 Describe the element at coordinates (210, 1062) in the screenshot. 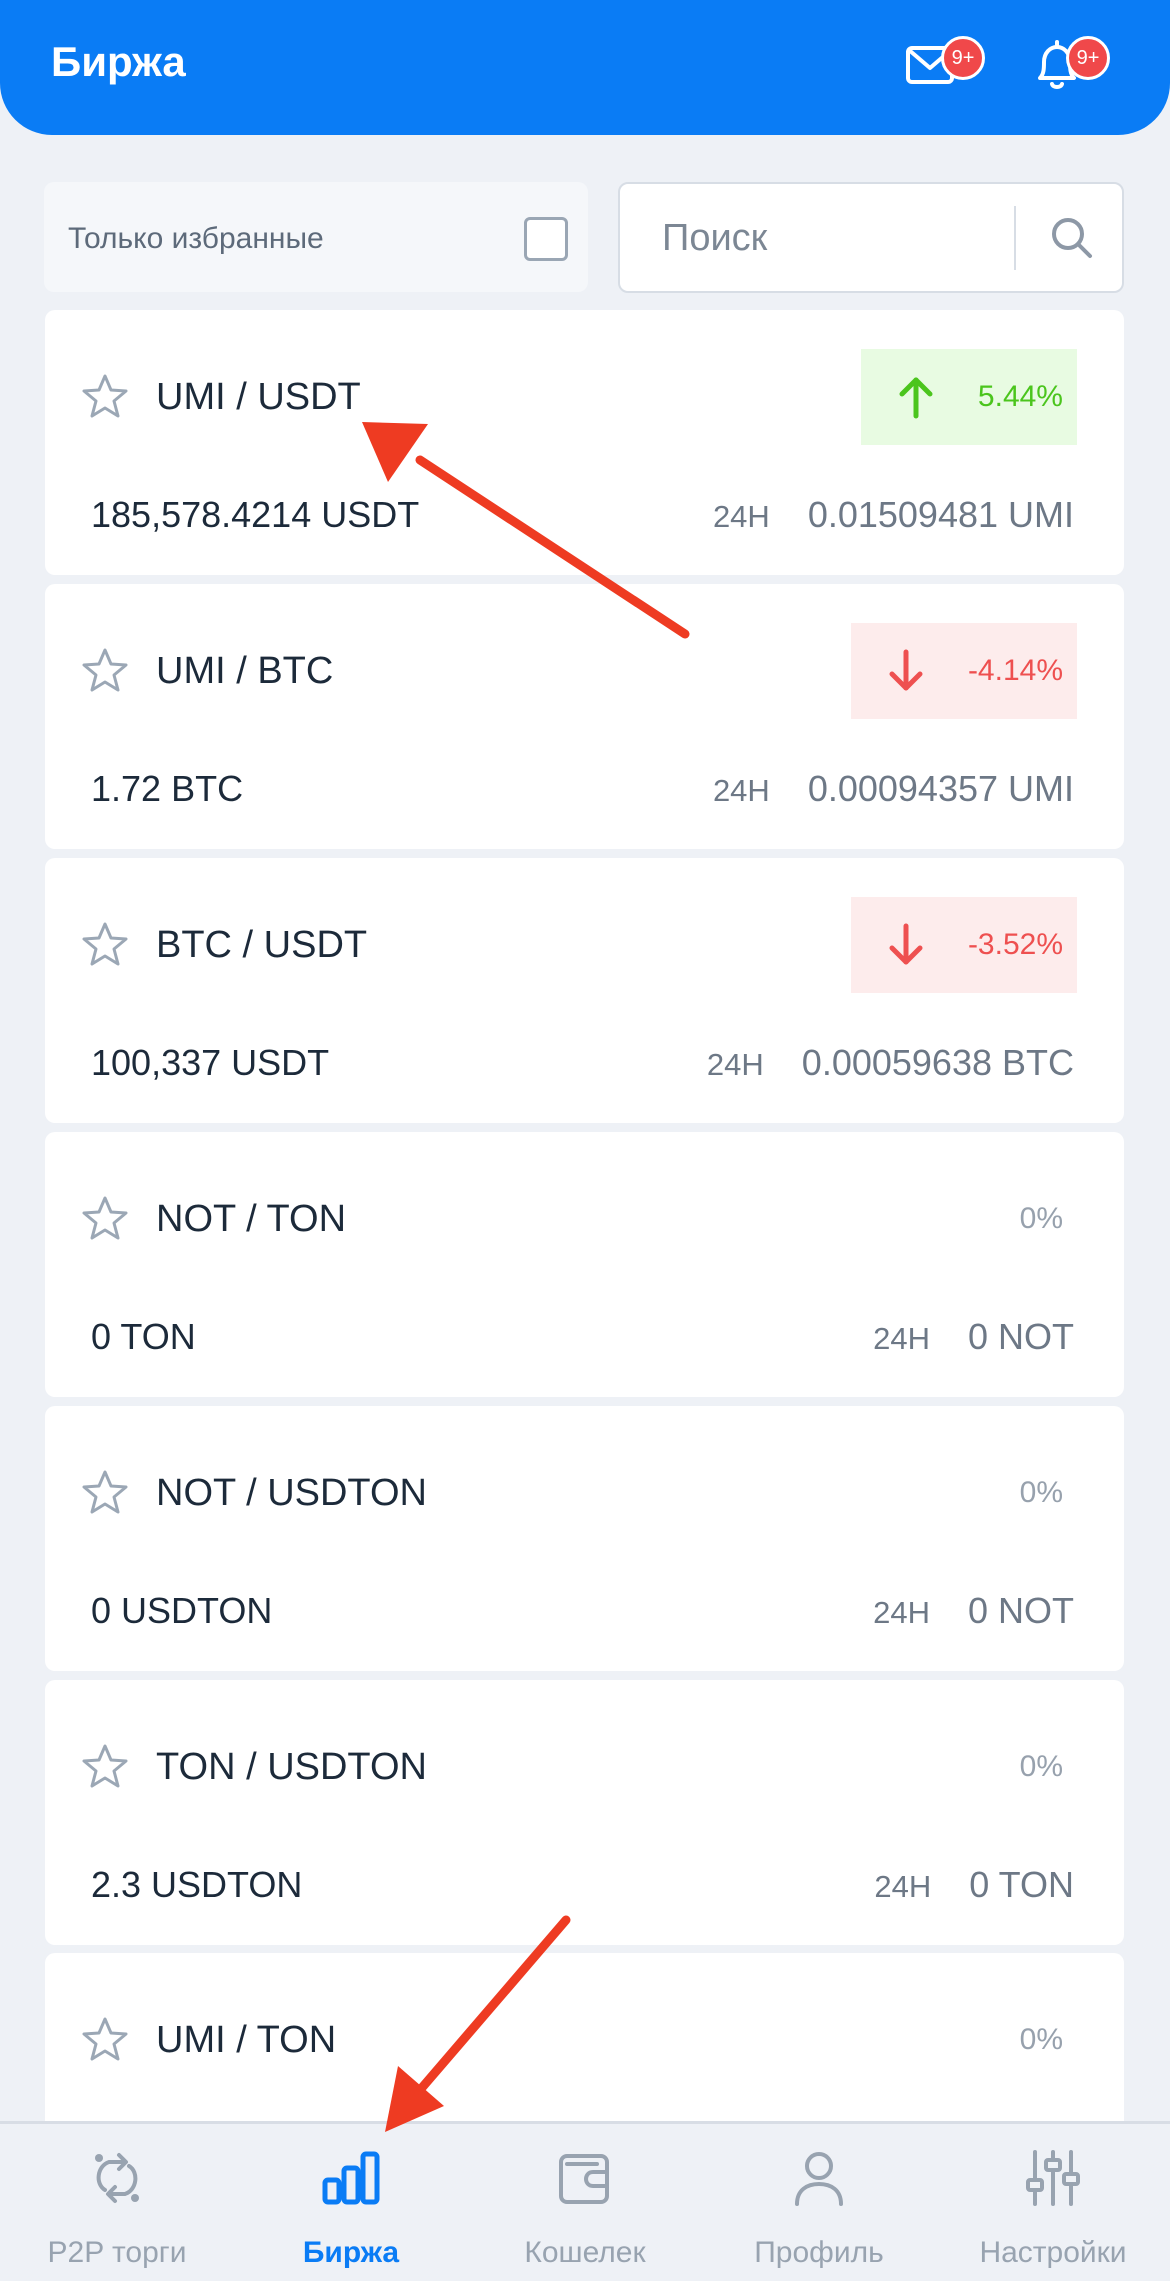

I see `volume-value: 100,337 USDT` at that location.